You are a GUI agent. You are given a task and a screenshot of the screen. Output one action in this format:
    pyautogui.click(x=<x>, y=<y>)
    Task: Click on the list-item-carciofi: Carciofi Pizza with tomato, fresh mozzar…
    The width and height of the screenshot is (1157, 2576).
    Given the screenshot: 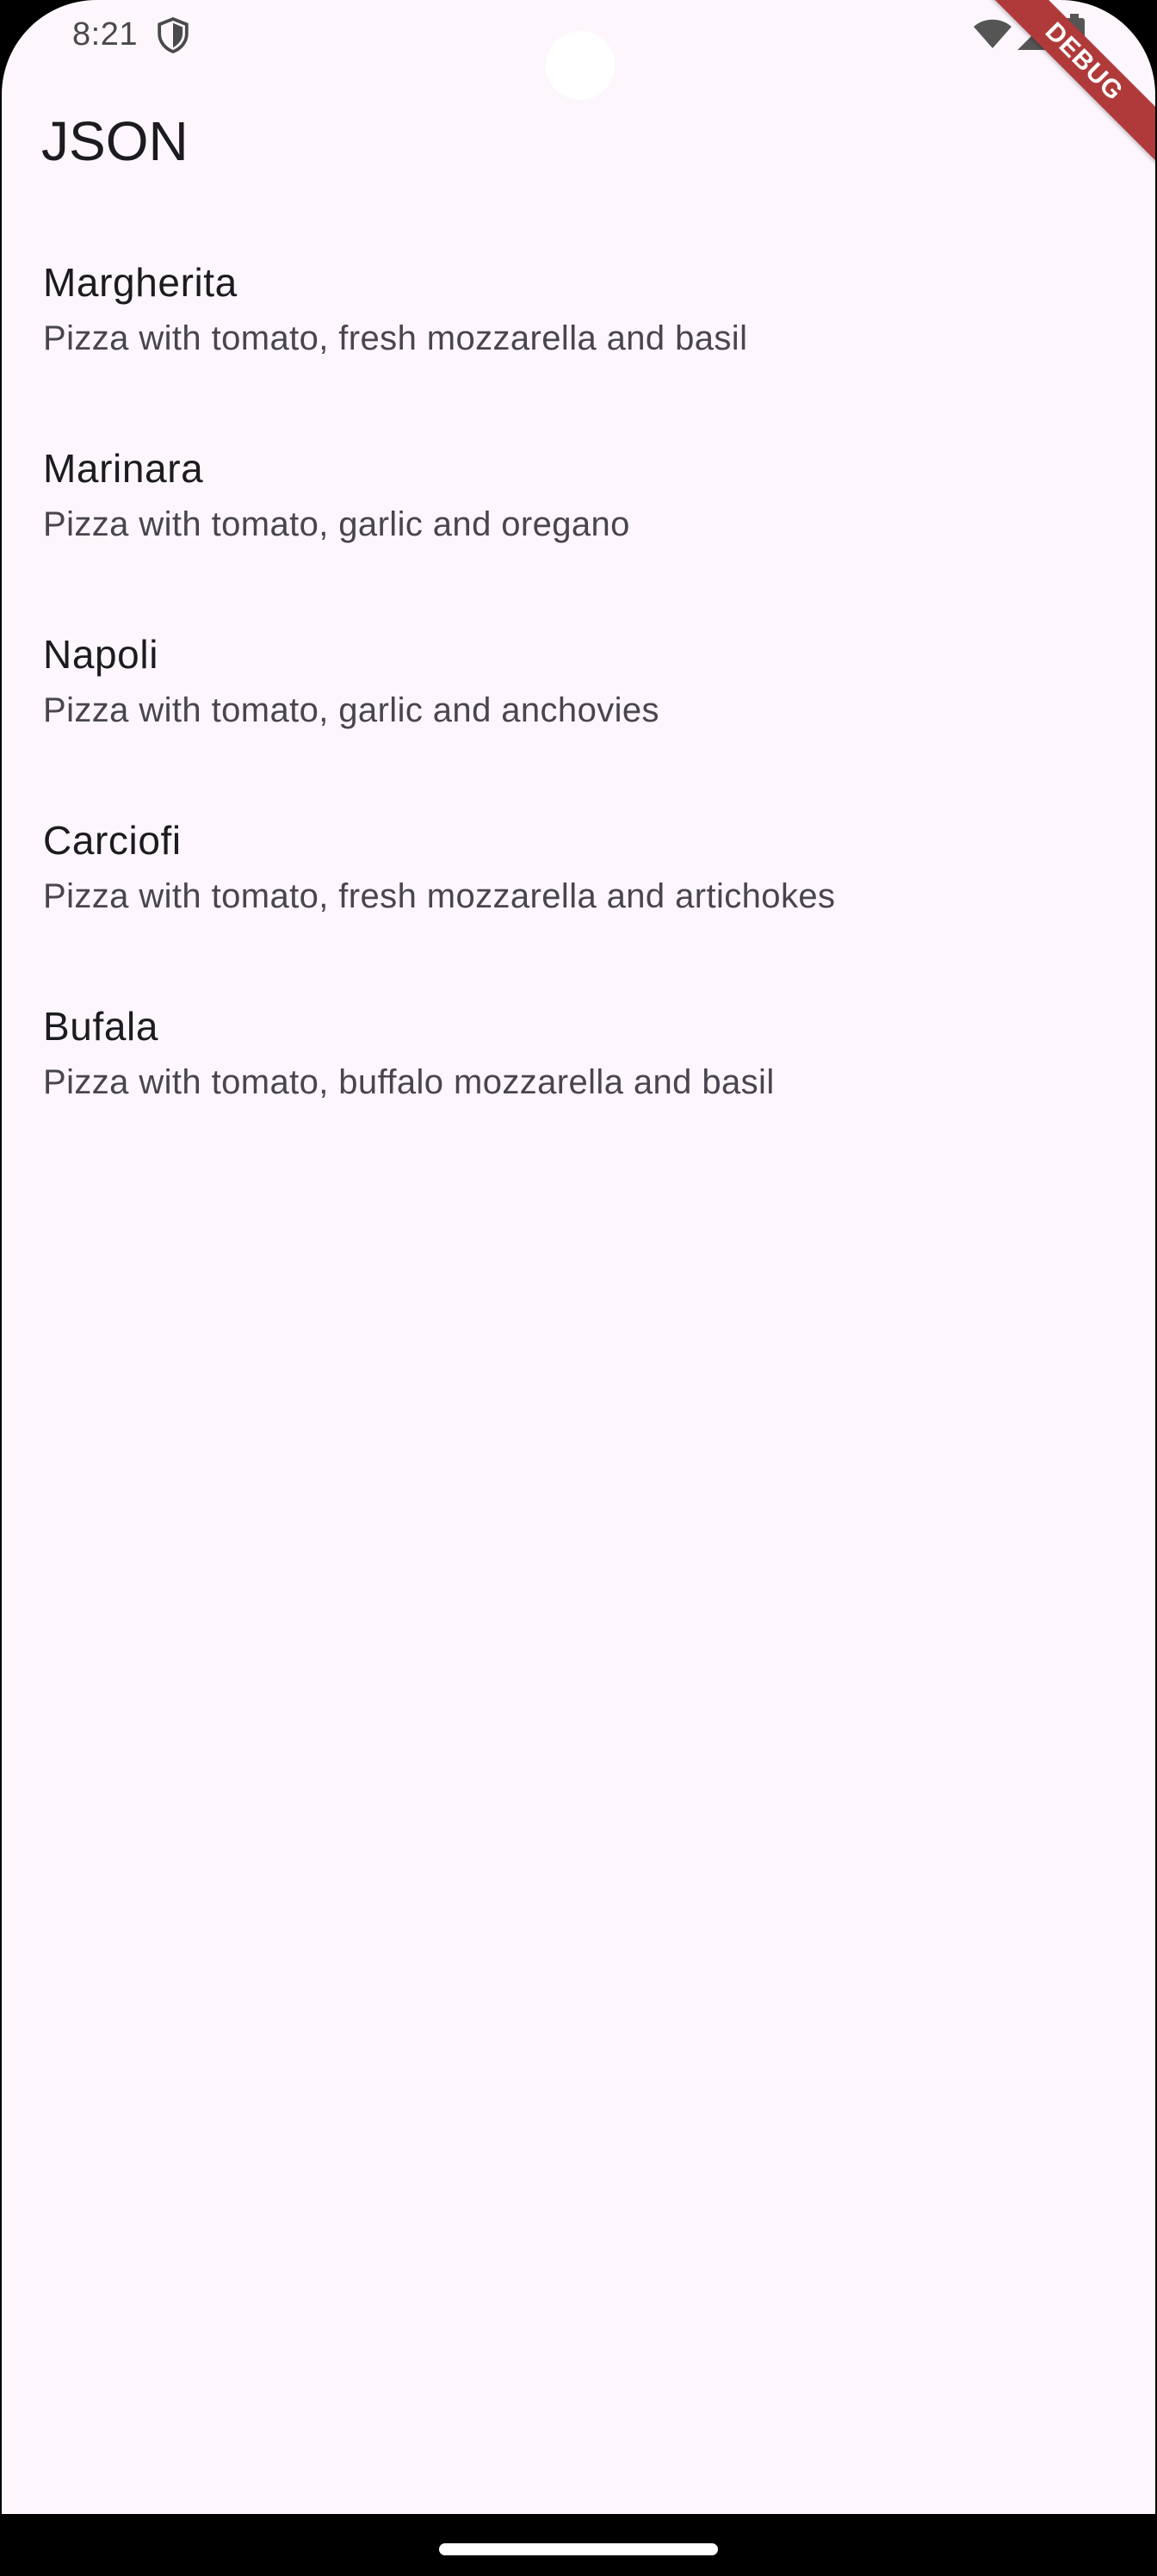 What is the action you would take?
    pyautogui.click(x=579, y=885)
    